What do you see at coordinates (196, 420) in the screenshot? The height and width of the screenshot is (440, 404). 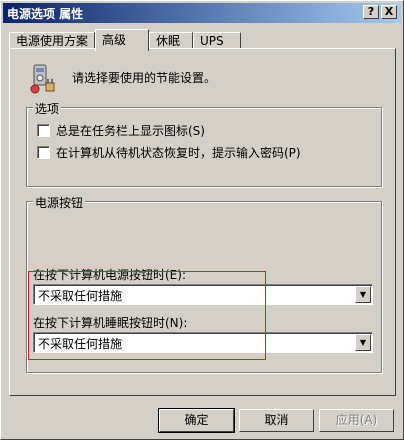 I see `ok-button: 确定` at bounding box center [196, 420].